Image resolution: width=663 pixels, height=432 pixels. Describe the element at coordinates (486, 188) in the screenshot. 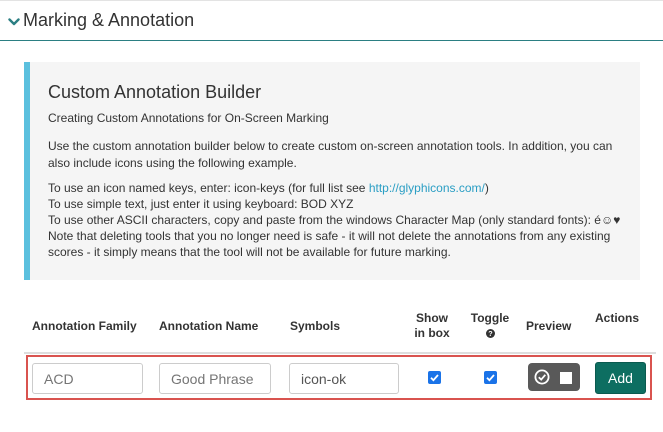

I see `instruction-icon-suffix: )` at that location.